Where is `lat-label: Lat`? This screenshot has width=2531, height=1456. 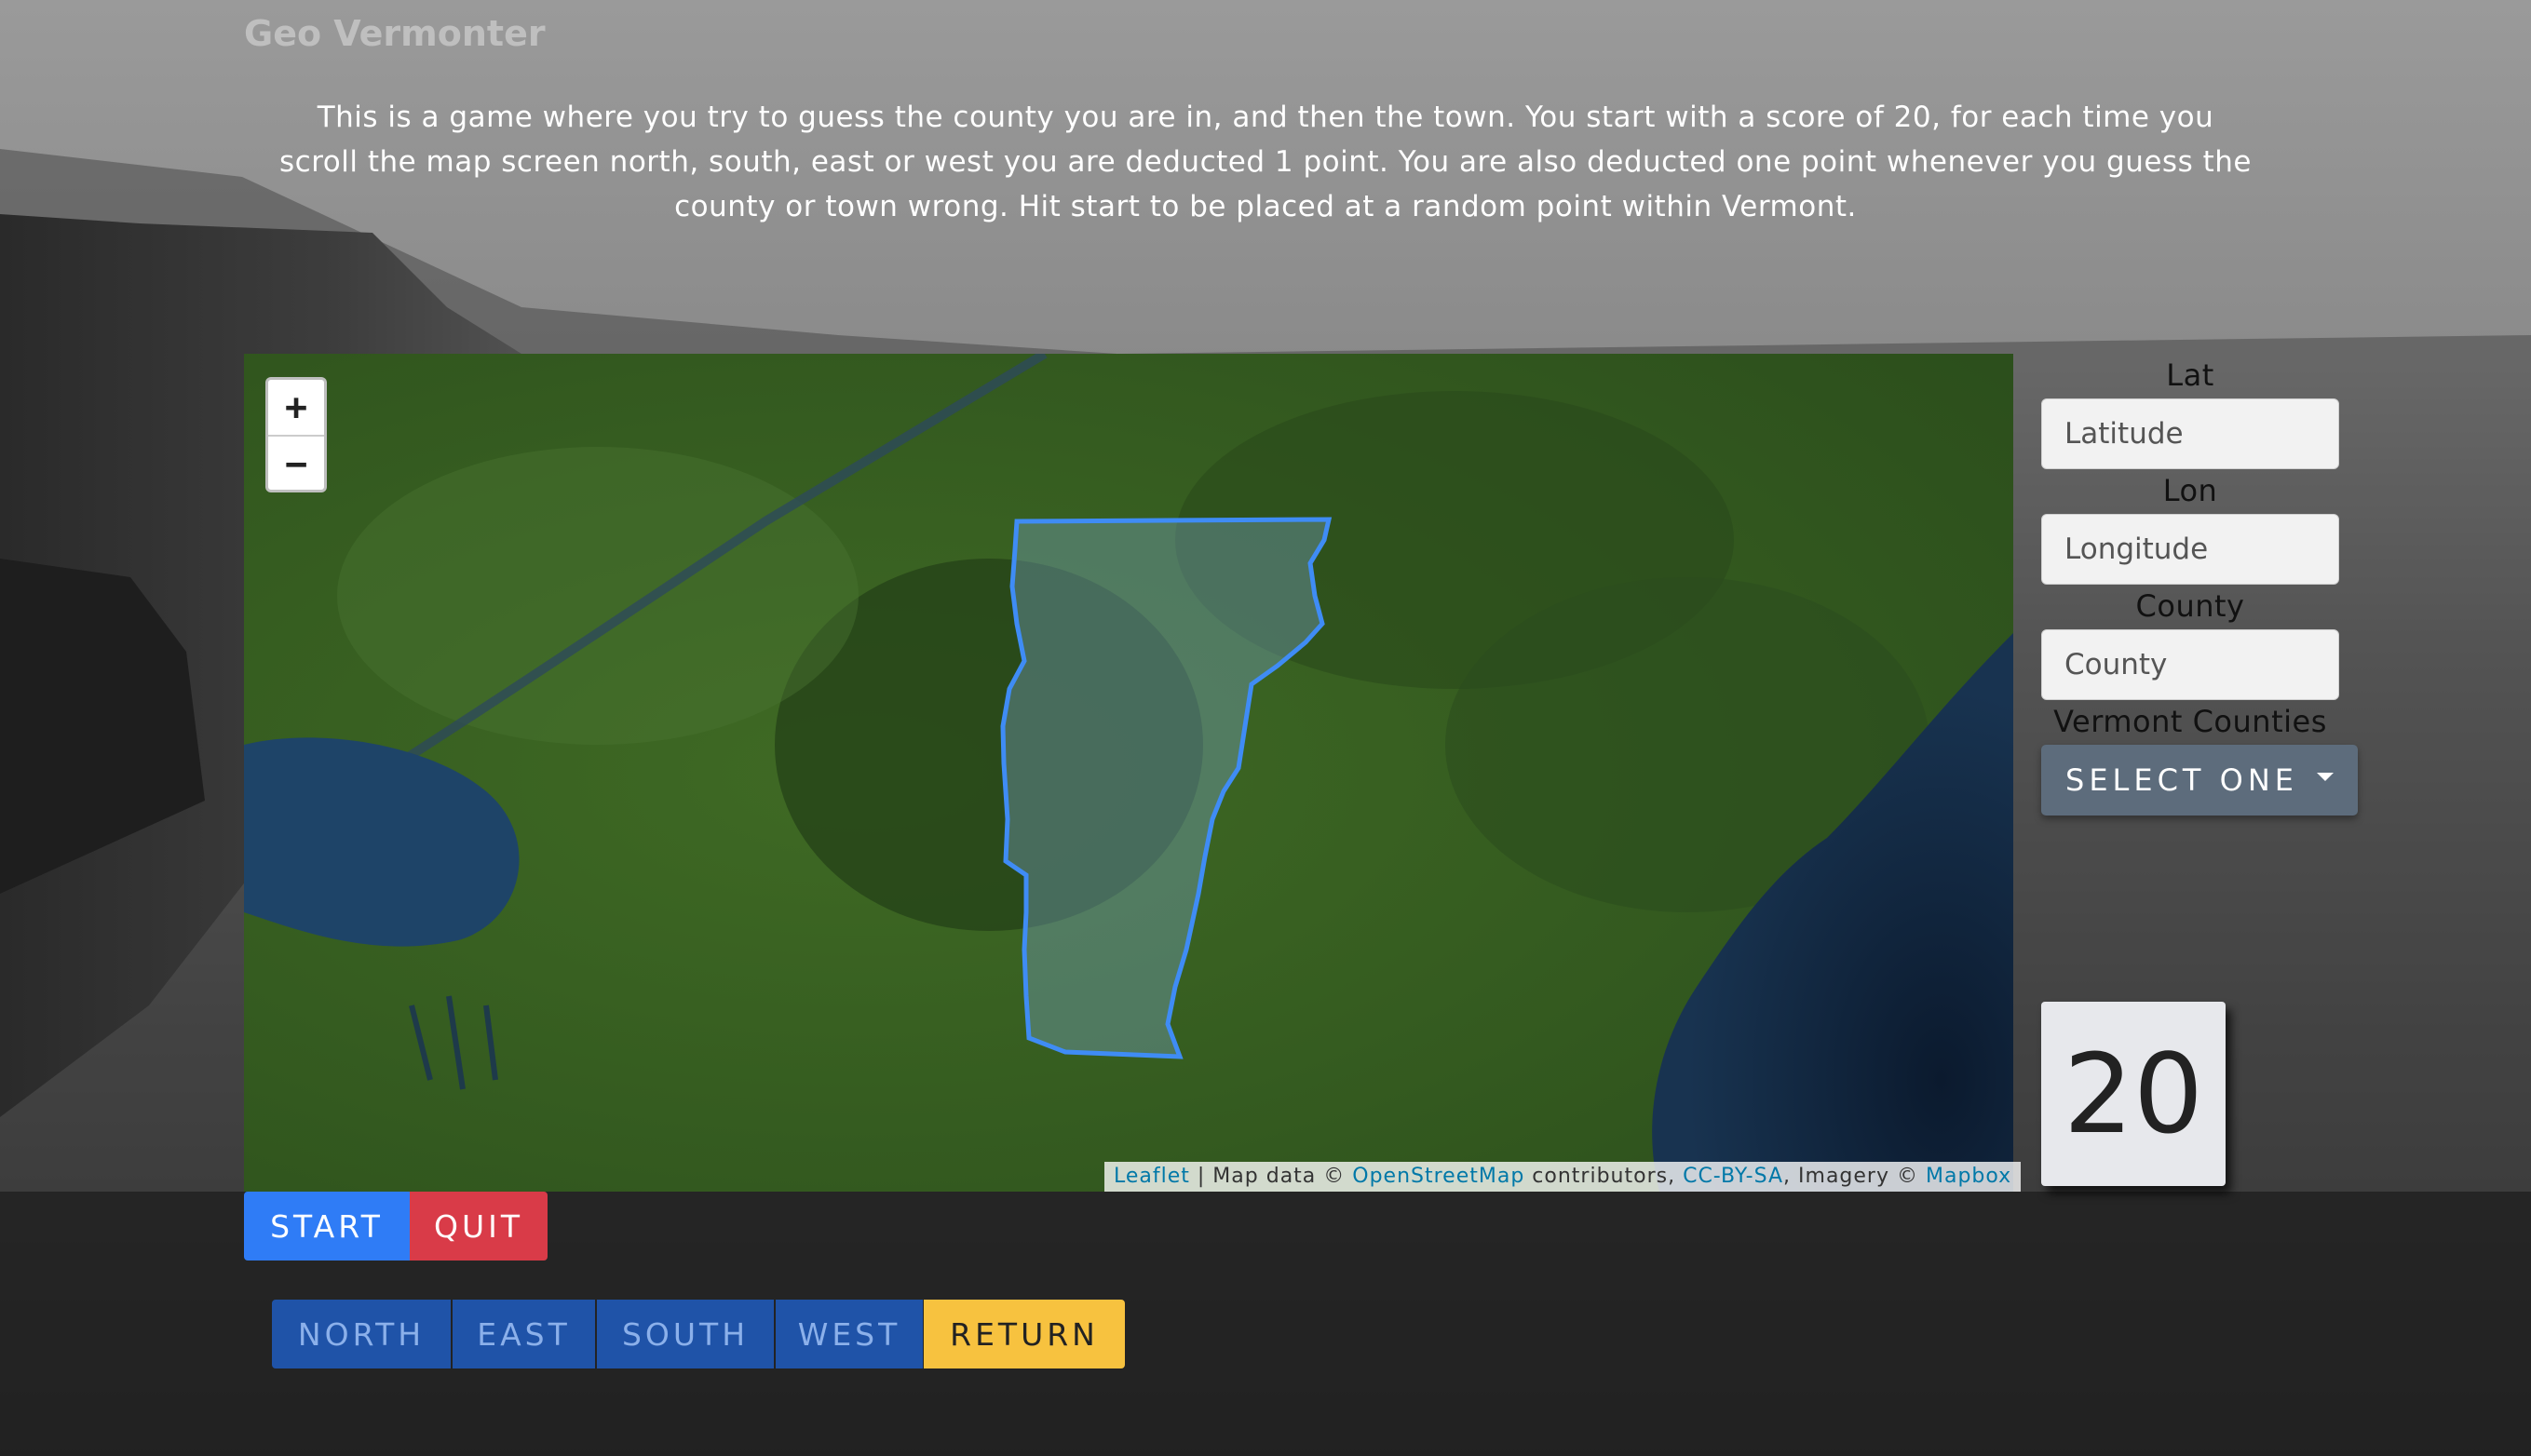
lat-label: Lat is located at coordinates (2190, 375).